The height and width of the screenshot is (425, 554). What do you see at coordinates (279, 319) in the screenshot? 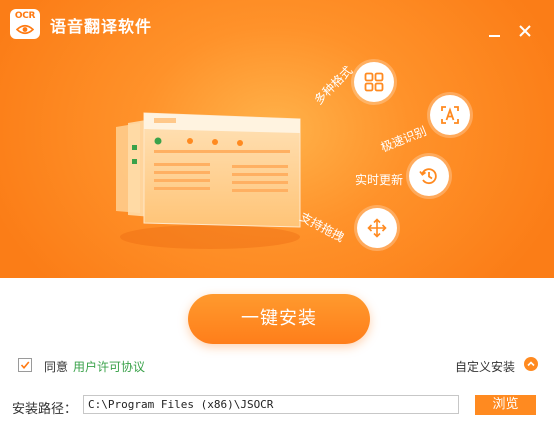
I see `one-click-install-button: 一键安装` at bounding box center [279, 319].